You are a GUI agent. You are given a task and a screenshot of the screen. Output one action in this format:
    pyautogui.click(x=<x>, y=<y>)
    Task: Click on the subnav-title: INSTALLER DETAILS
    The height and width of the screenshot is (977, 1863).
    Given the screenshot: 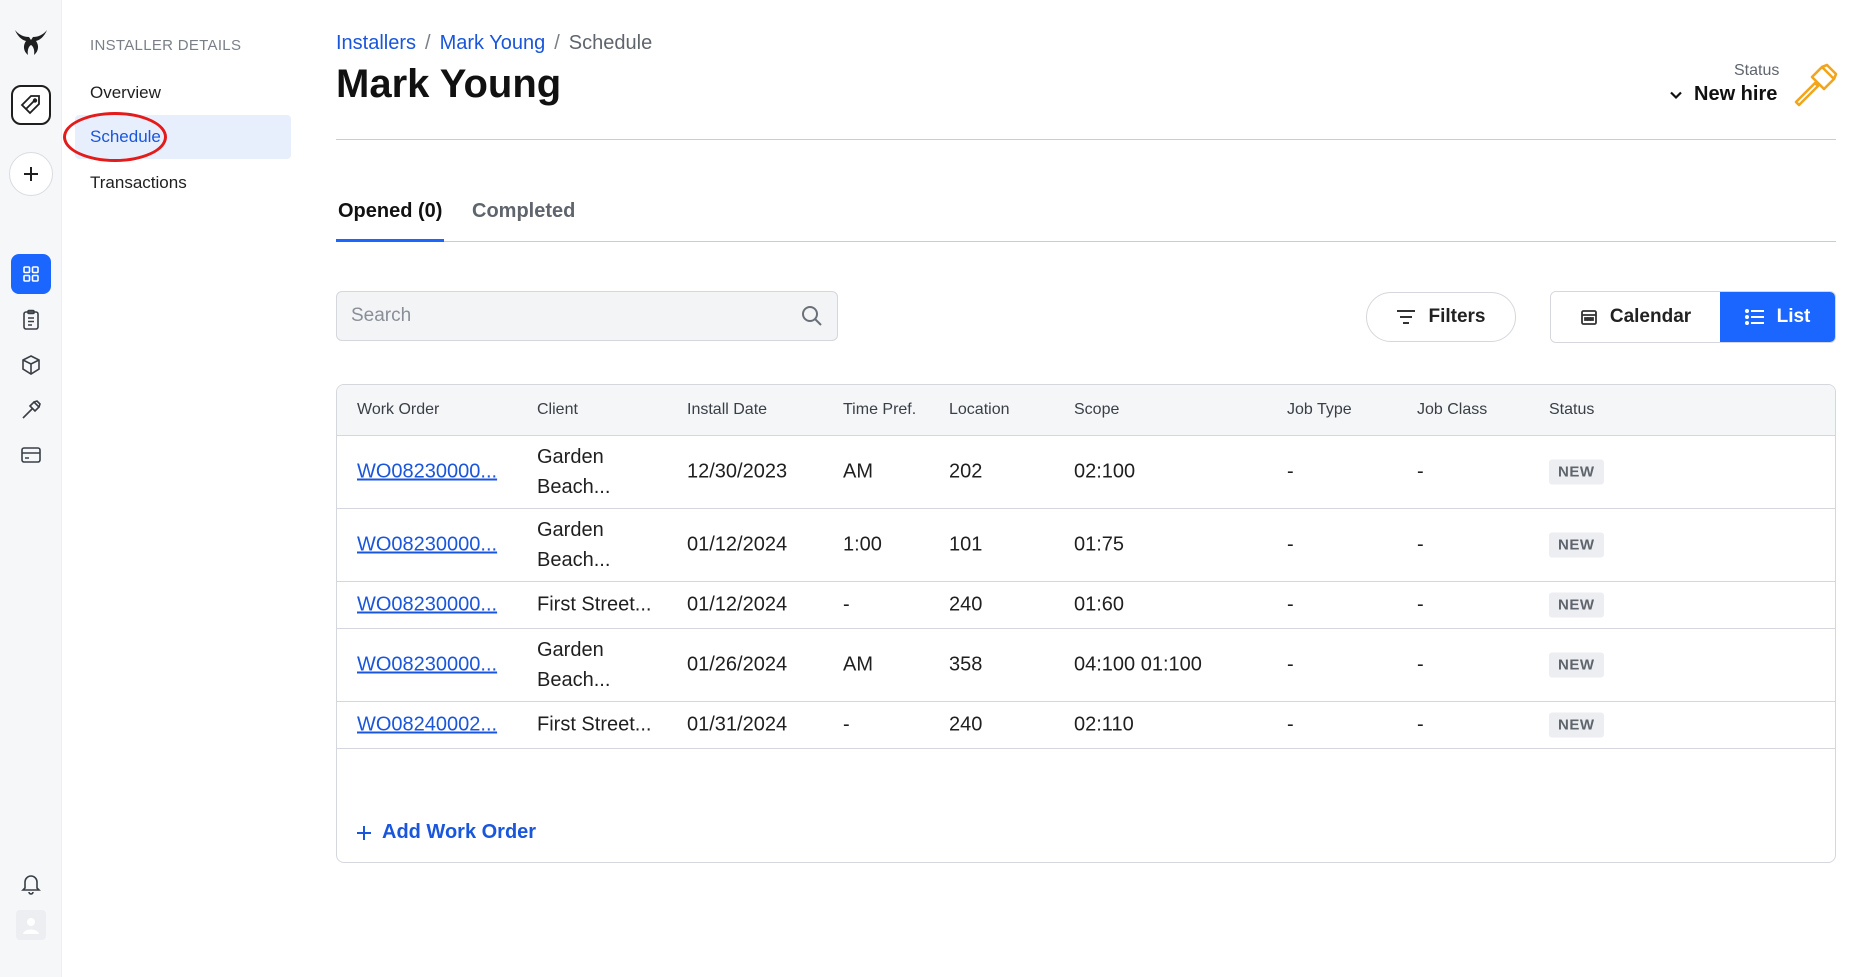 What is the action you would take?
    pyautogui.click(x=166, y=45)
    